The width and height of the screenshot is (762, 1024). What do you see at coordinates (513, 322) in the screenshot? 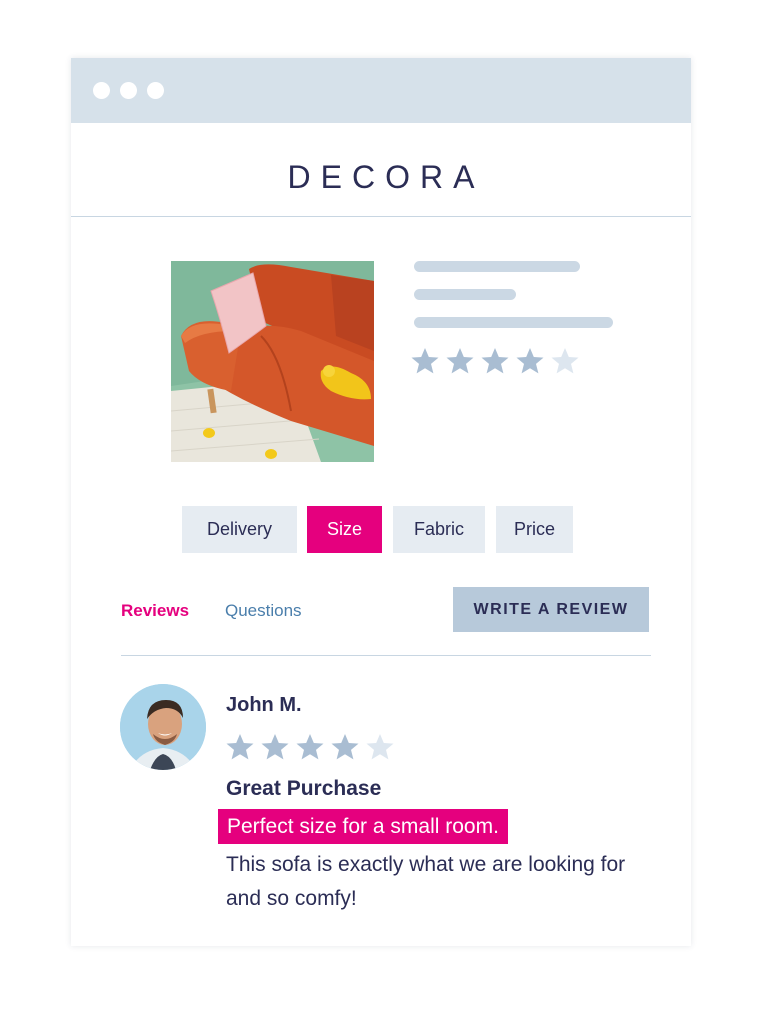
I see `product-description-placeholder` at bounding box center [513, 322].